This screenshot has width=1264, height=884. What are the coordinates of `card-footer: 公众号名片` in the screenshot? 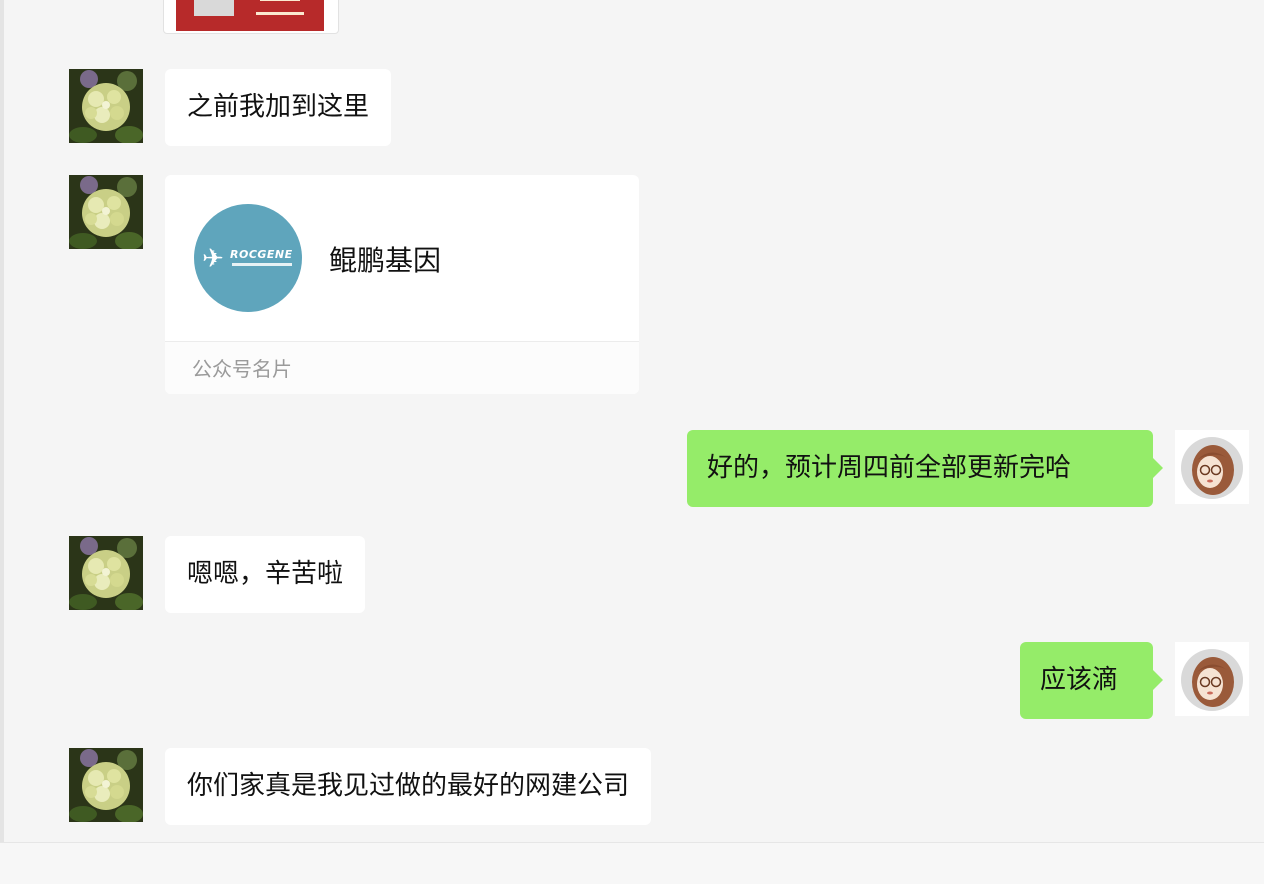 It's located at (402, 367).